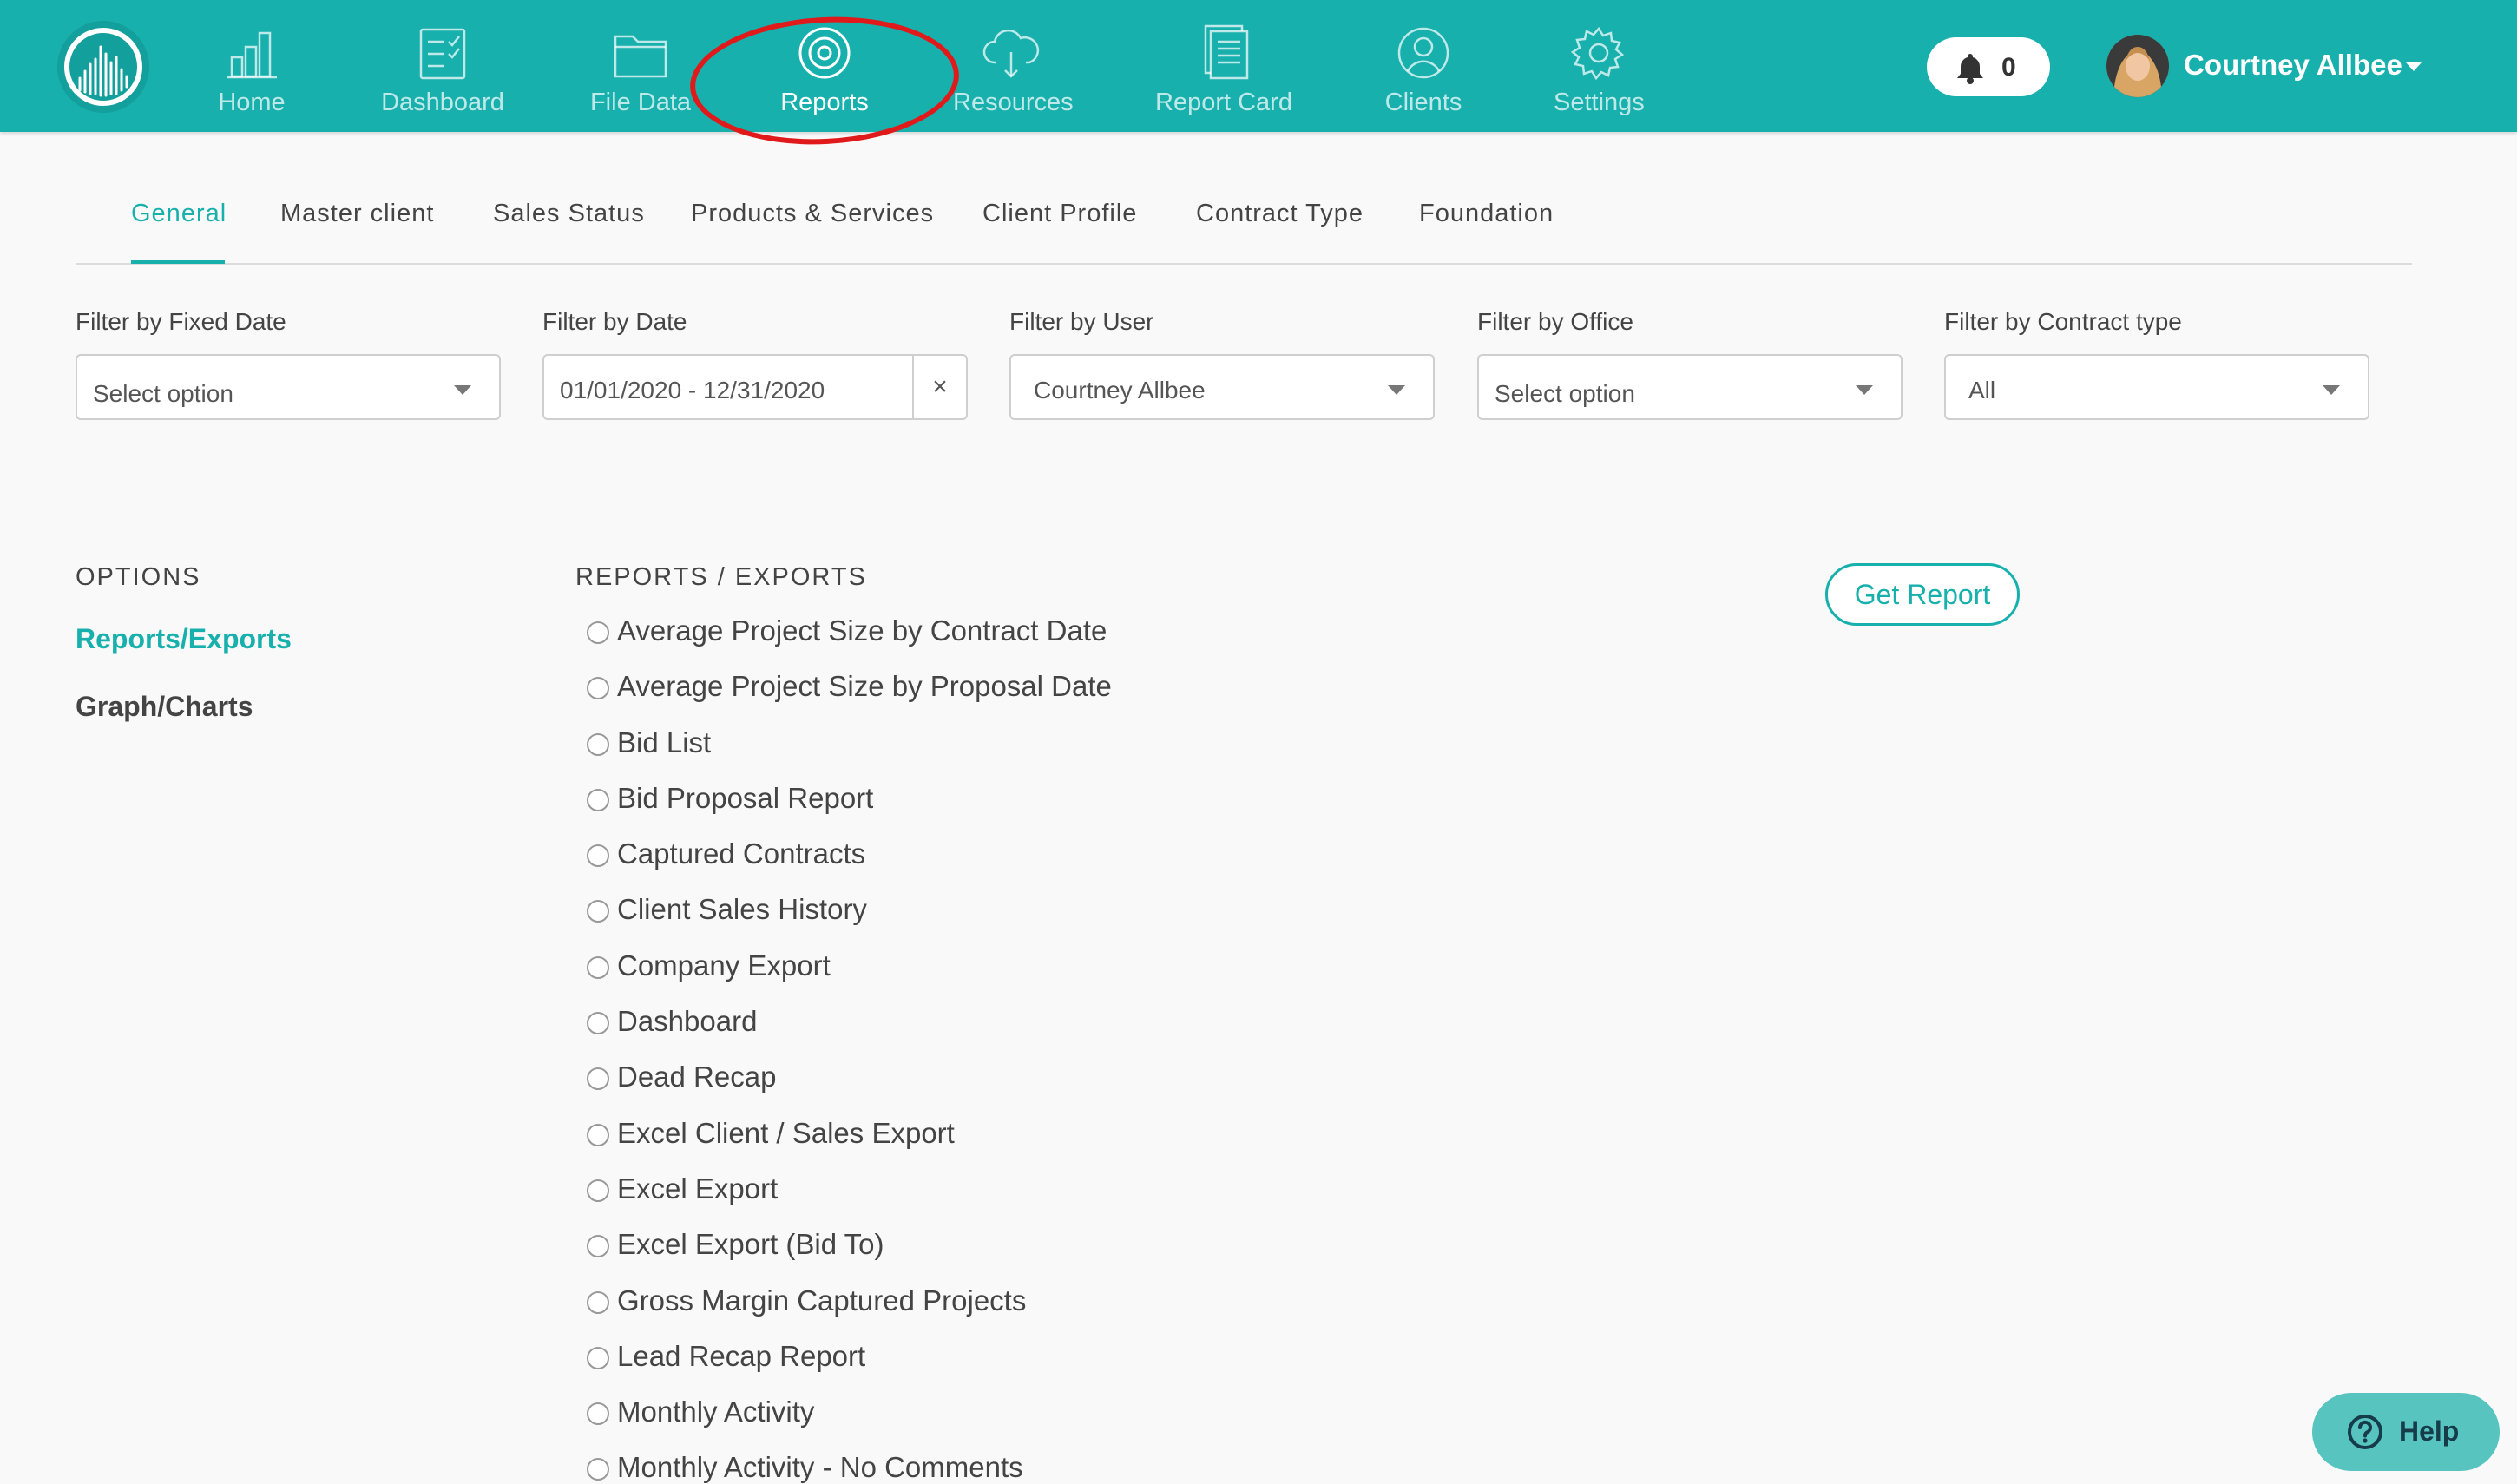 The height and width of the screenshot is (1484, 2517). What do you see at coordinates (978, 1197) in the screenshot?
I see `list-item: Excel Export` at bounding box center [978, 1197].